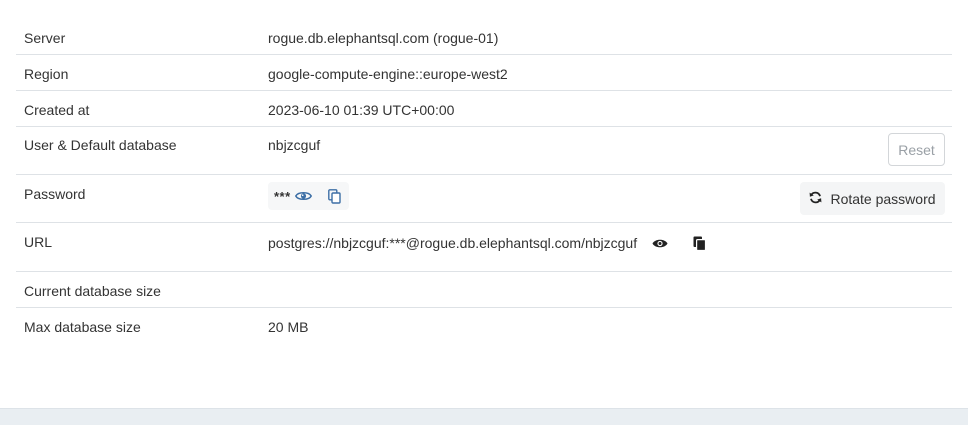 This screenshot has width=968, height=425. Describe the element at coordinates (484, 199) in the screenshot. I see `password-row: Password *** Rotate password` at that location.